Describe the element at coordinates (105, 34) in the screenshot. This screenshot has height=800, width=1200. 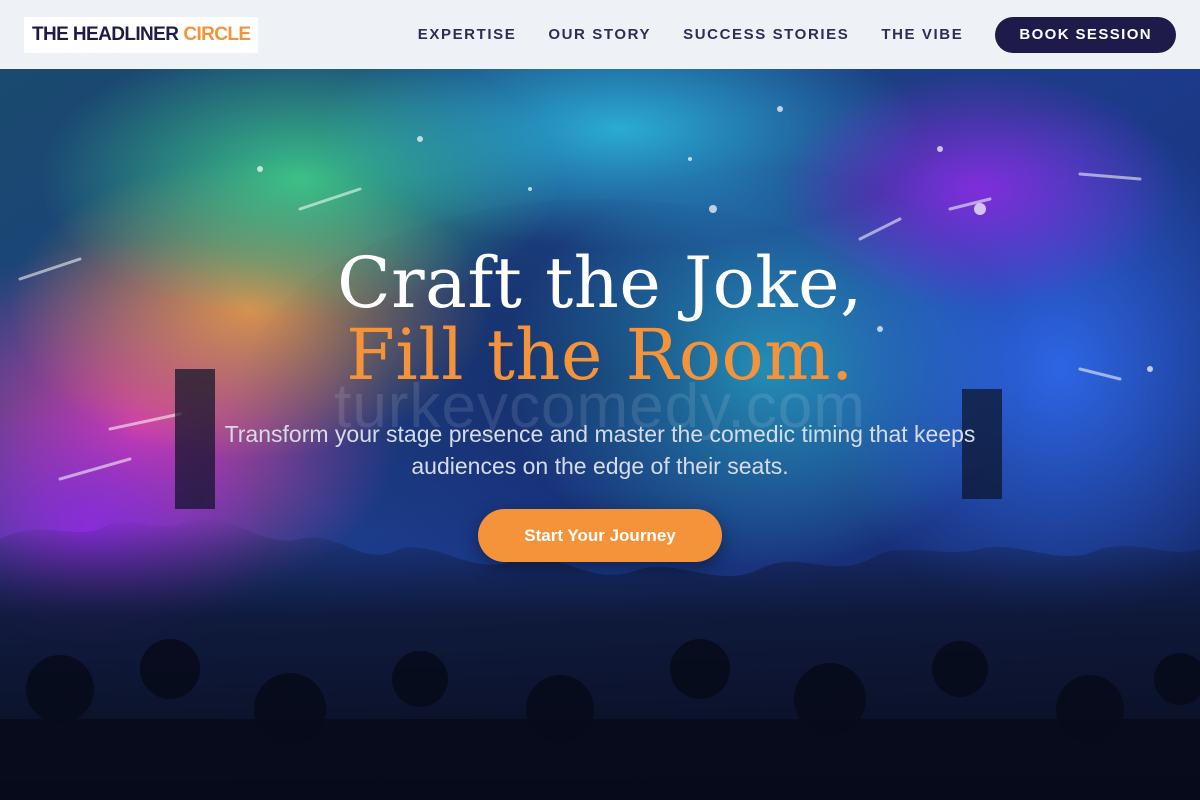
I see `logo-text-main: THE HEADLINER` at that location.